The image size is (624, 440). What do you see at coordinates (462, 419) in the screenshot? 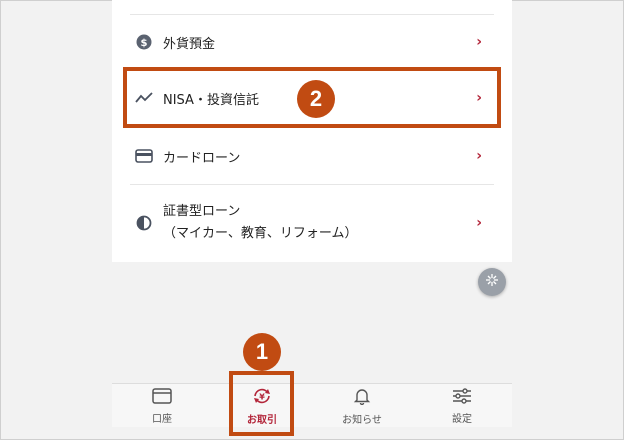
I see `tab-label: 設定` at bounding box center [462, 419].